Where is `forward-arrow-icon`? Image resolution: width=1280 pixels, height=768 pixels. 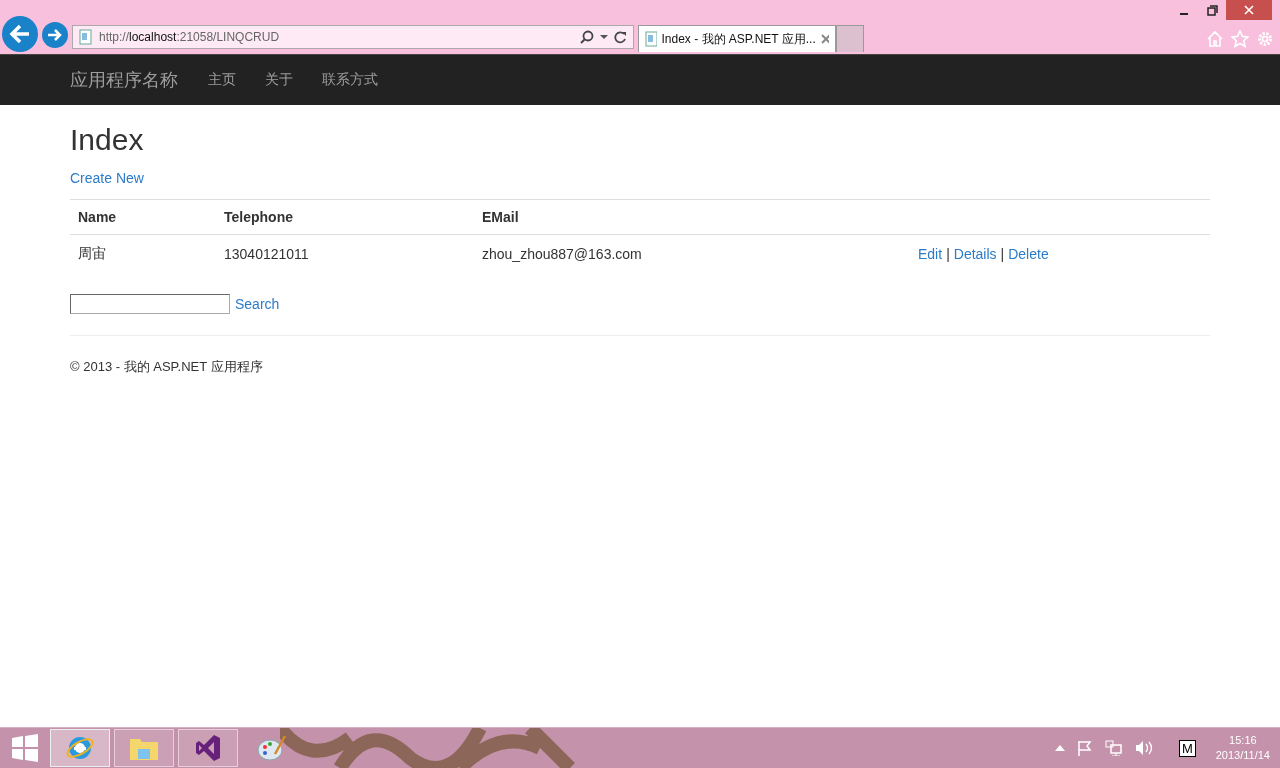
forward-arrow-icon is located at coordinates (55, 35).